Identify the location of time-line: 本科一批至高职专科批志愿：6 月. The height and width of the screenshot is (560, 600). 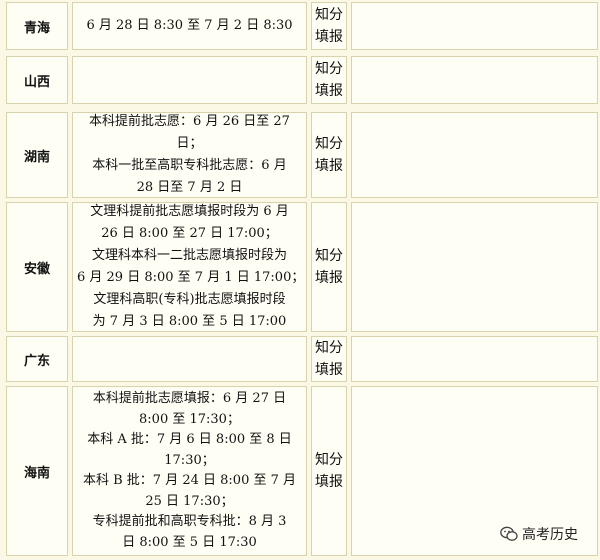
(189, 165).